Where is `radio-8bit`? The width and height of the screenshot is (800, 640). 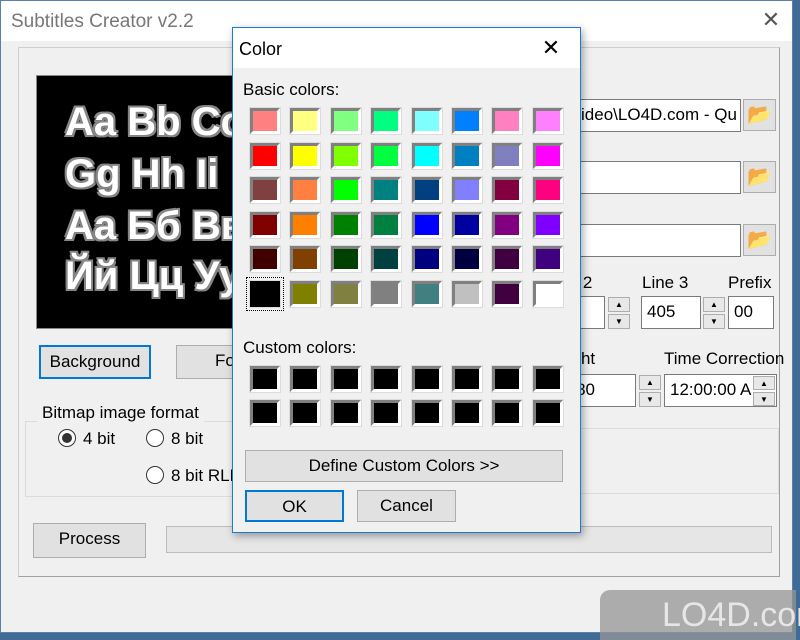 radio-8bit is located at coordinates (155, 438).